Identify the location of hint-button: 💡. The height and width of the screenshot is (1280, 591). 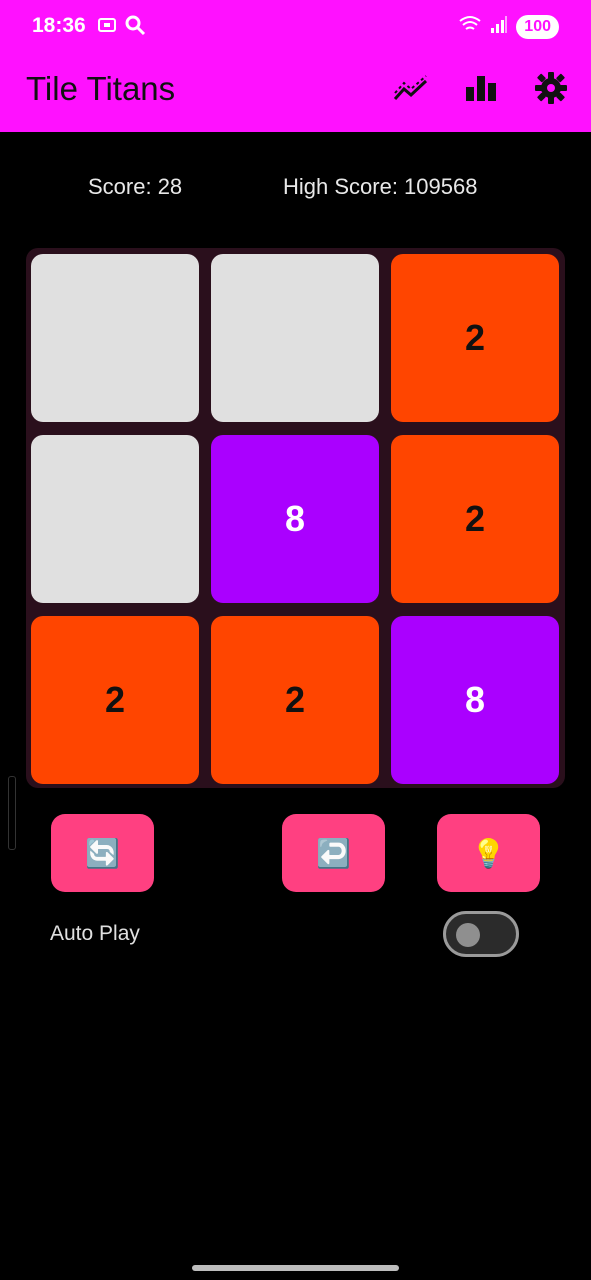
(488, 853).